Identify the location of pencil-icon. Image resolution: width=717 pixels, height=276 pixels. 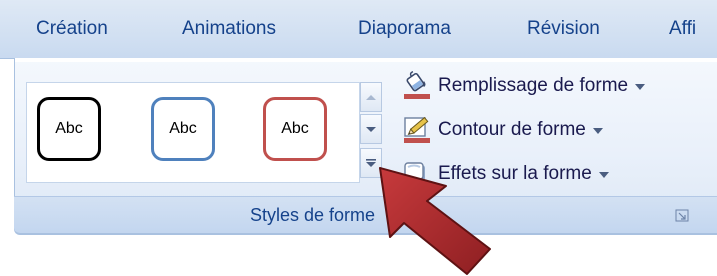
(417, 130).